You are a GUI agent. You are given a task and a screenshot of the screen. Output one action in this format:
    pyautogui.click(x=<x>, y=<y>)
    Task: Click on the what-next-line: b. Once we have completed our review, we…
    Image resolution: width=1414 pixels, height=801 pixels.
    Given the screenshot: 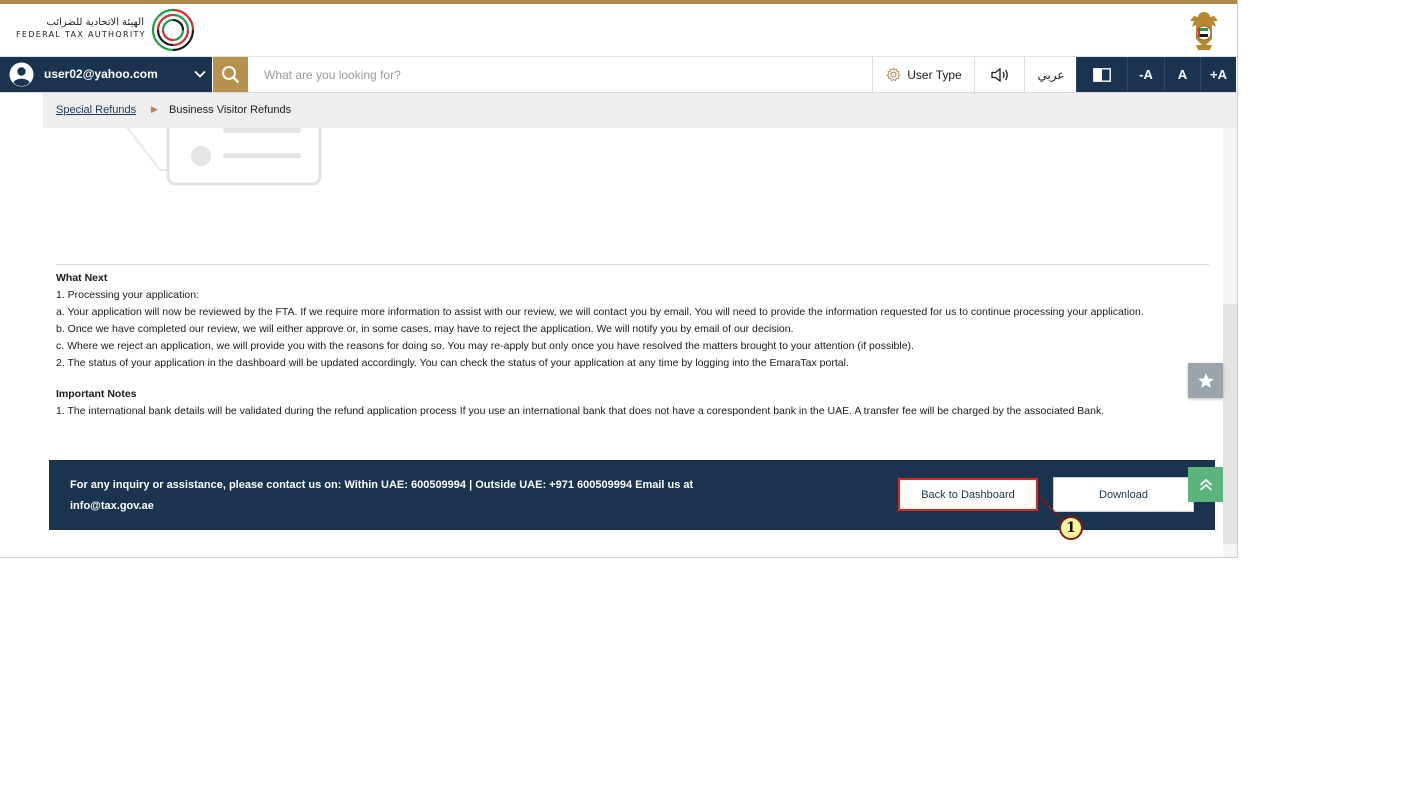 What is the action you would take?
    pyautogui.click(x=425, y=329)
    